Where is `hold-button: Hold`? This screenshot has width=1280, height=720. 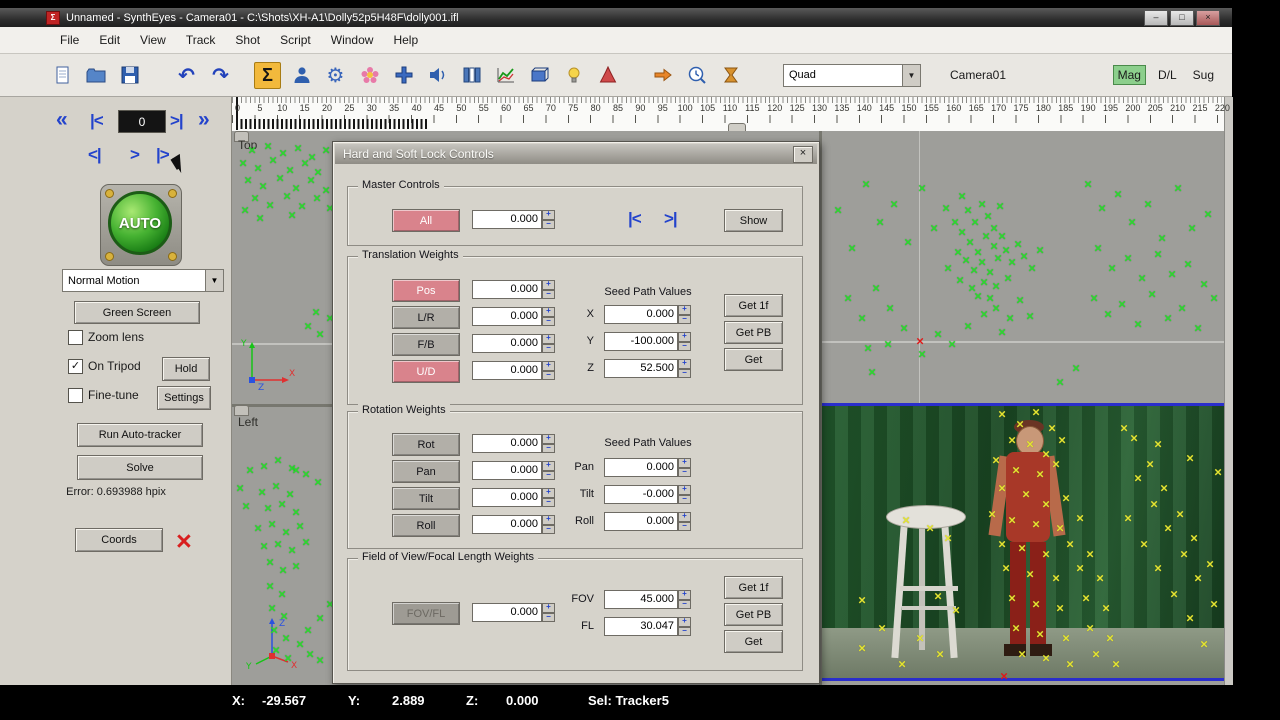 hold-button: Hold is located at coordinates (186, 369).